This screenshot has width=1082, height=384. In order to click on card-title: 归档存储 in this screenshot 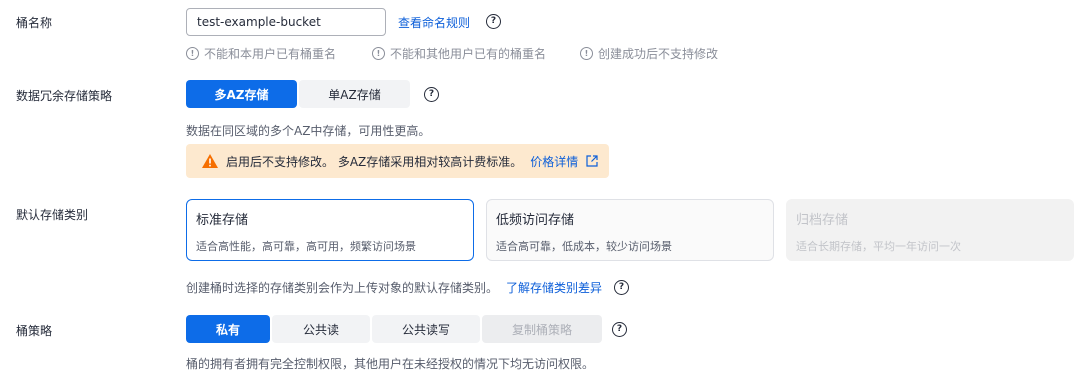, I will do `click(822, 220)`.